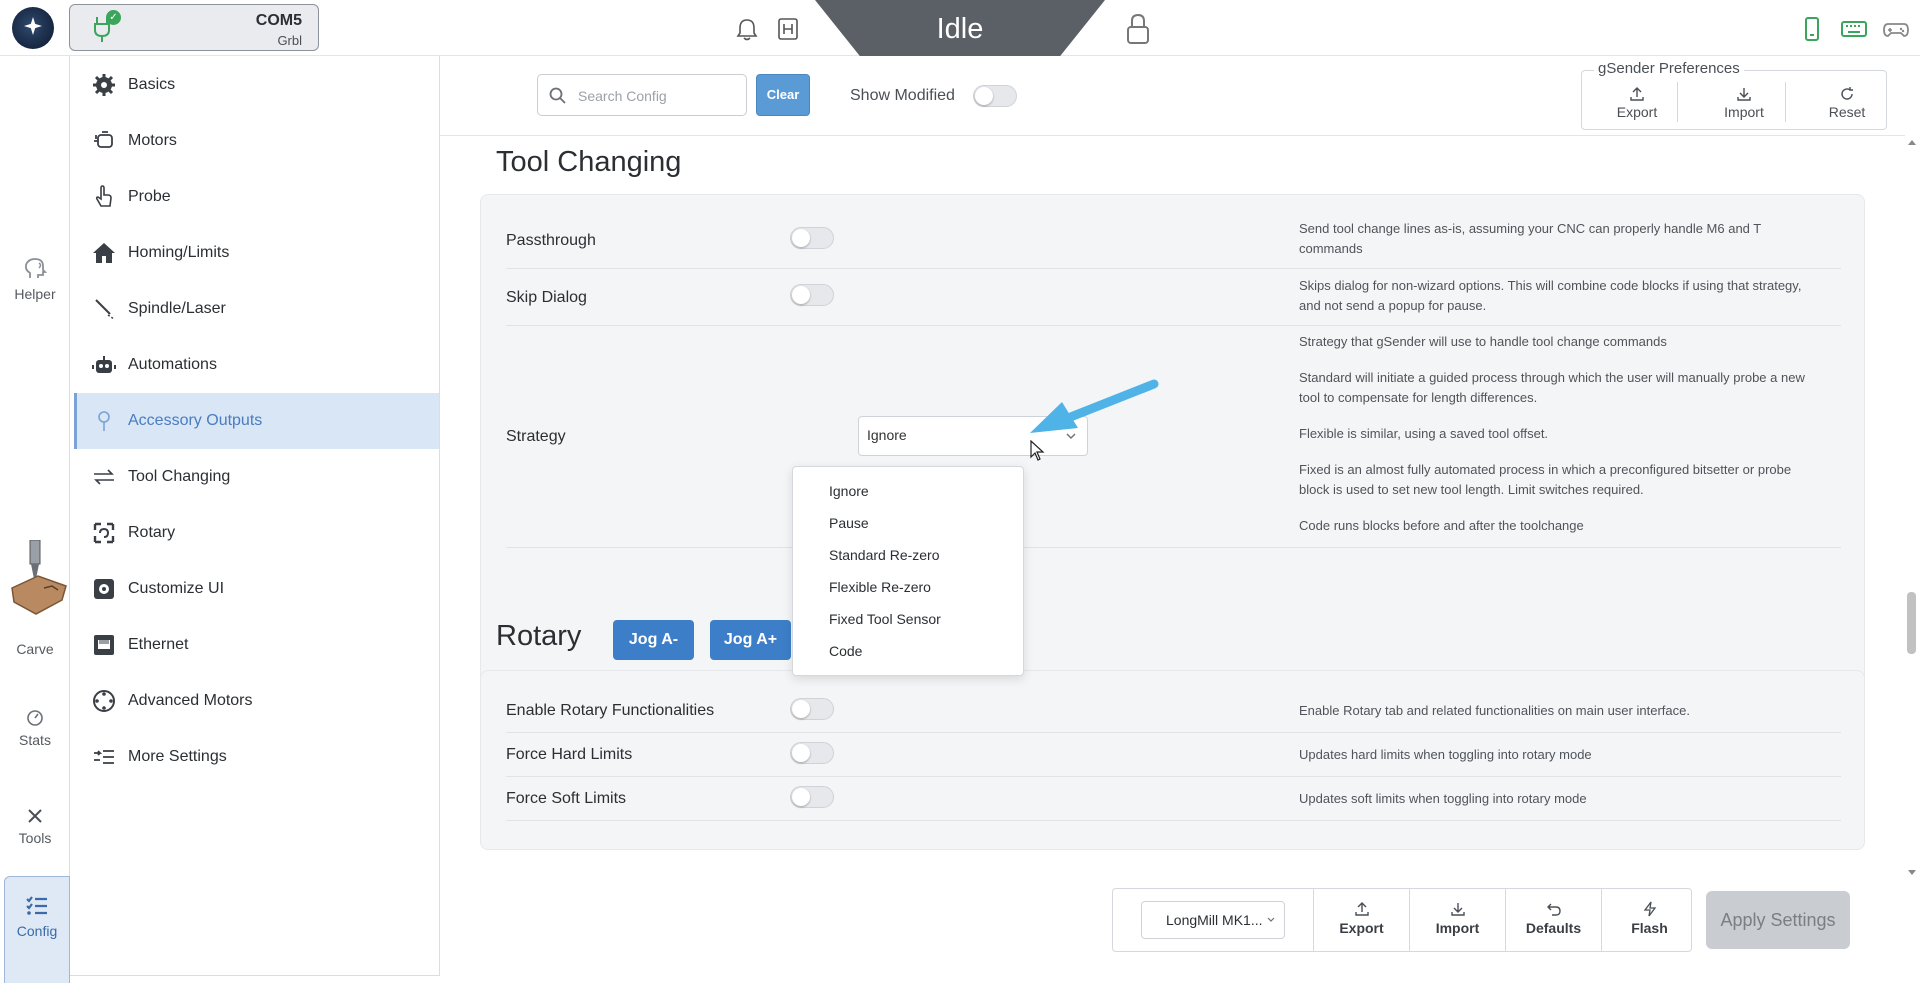 The height and width of the screenshot is (983, 1920). Describe the element at coordinates (254, 141) in the screenshot. I see `nav-item-motors: Motors` at that location.